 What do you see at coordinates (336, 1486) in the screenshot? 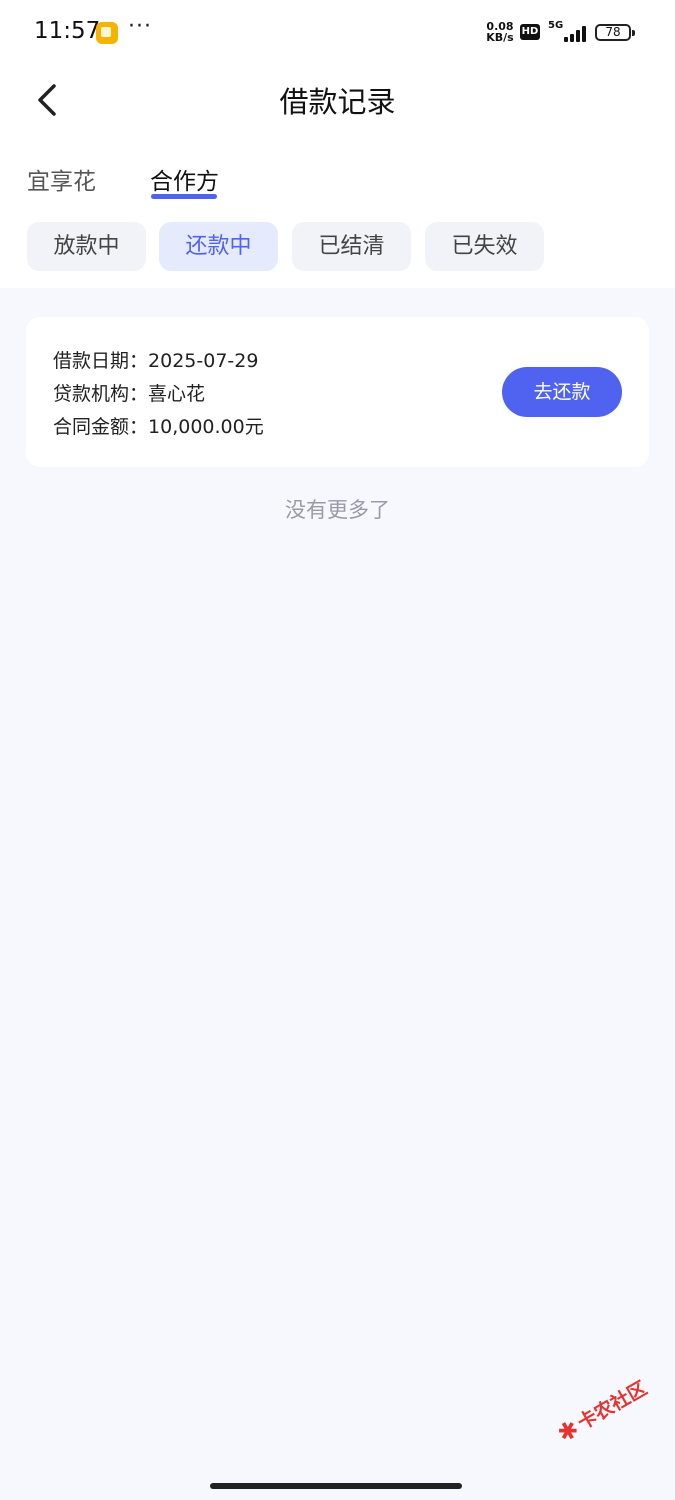
I see `home-indicator` at bounding box center [336, 1486].